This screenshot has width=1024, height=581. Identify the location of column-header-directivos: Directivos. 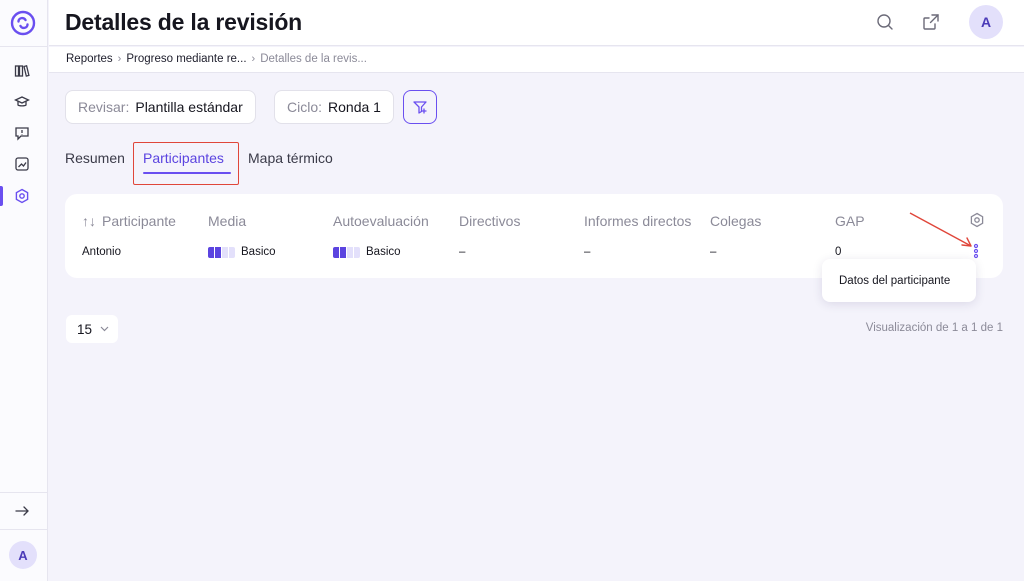
(490, 221).